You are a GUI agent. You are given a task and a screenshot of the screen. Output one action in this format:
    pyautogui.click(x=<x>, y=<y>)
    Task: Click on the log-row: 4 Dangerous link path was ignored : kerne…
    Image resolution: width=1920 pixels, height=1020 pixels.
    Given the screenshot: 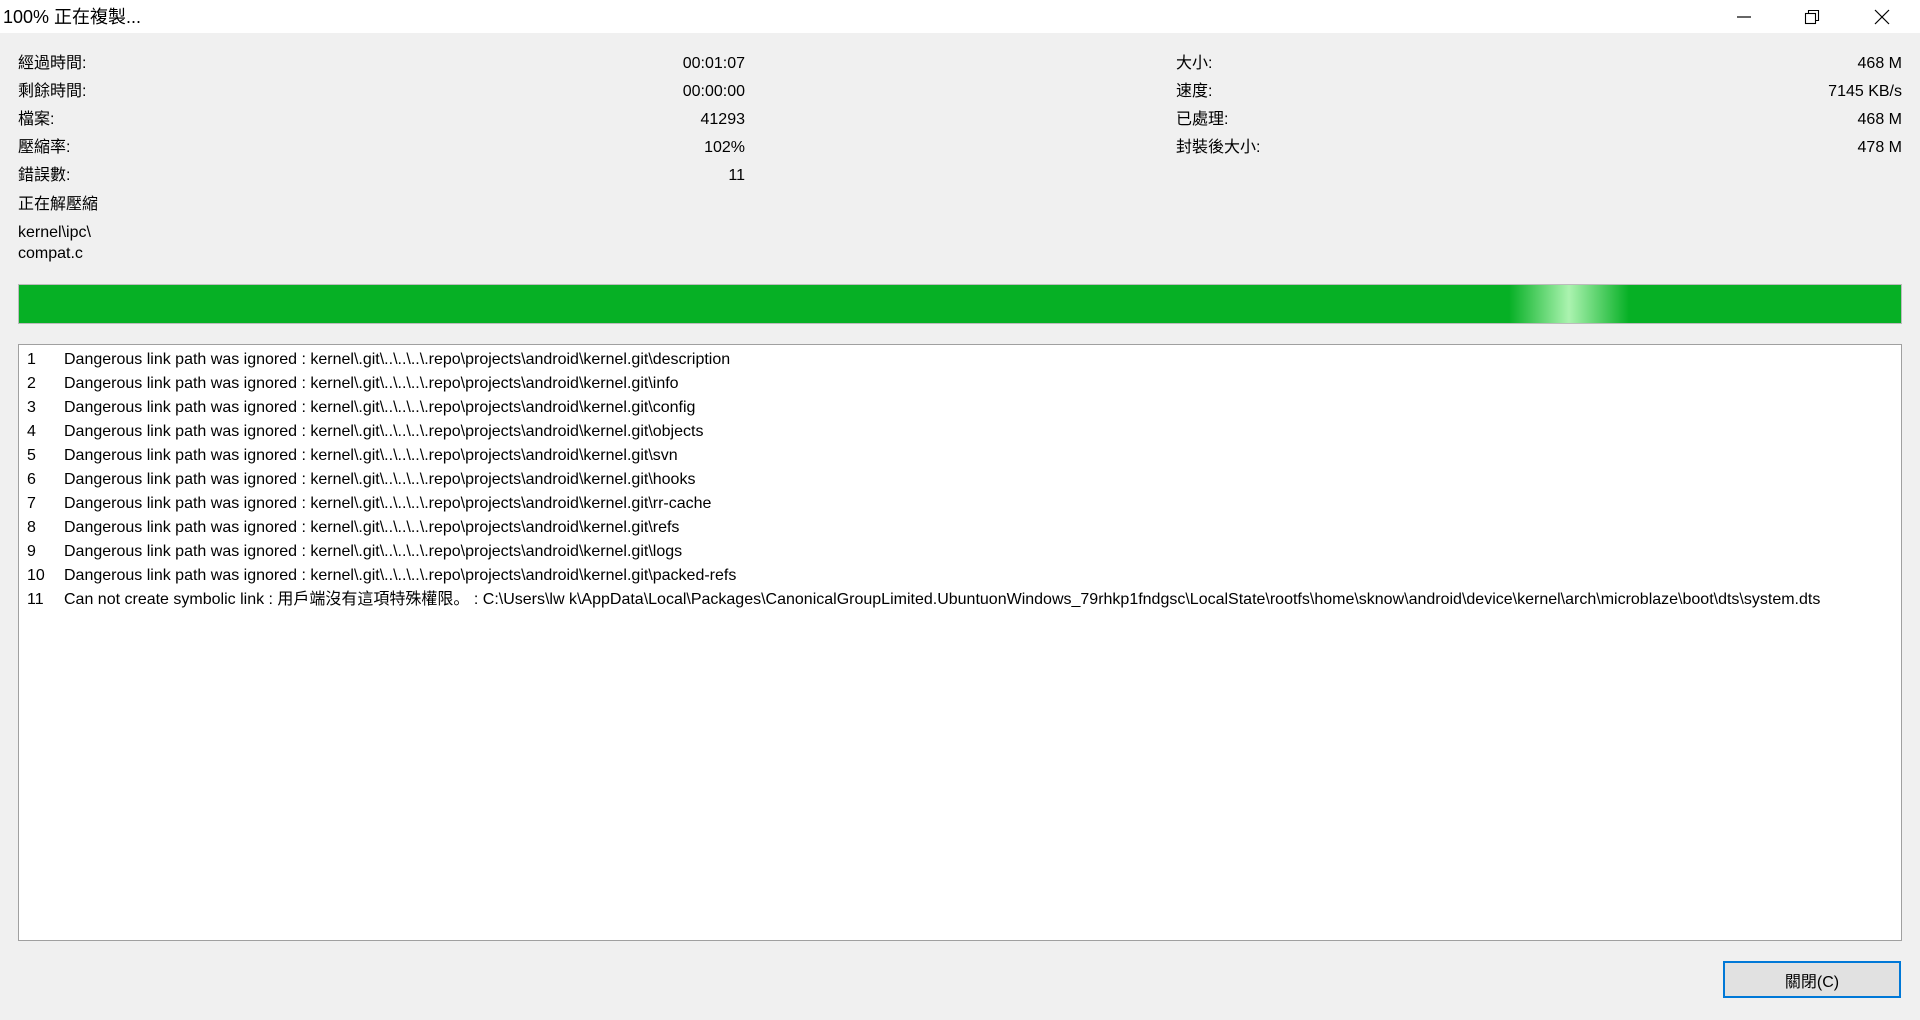 What is the action you would take?
    pyautogui.click(x=960, y=432)
    